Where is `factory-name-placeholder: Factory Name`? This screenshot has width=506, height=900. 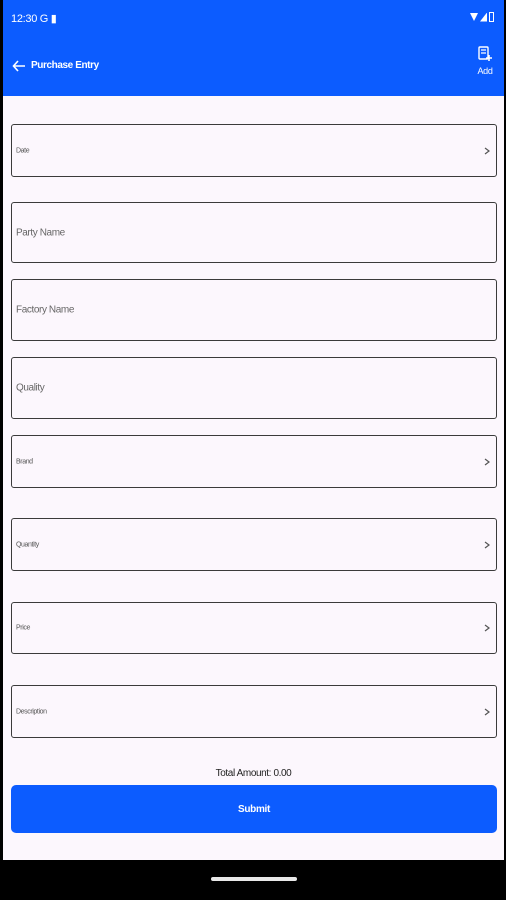 factory-name-placeholder: Factory Name is located at coordinates (45, 310).